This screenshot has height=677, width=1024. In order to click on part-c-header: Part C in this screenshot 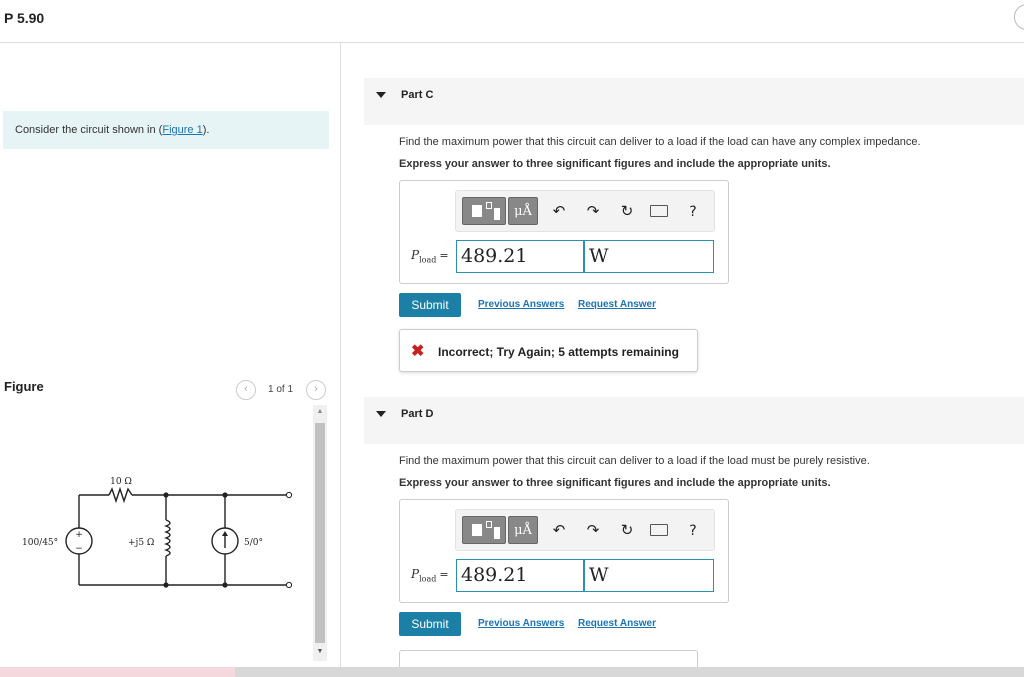, I will do `click(694, 101)`.